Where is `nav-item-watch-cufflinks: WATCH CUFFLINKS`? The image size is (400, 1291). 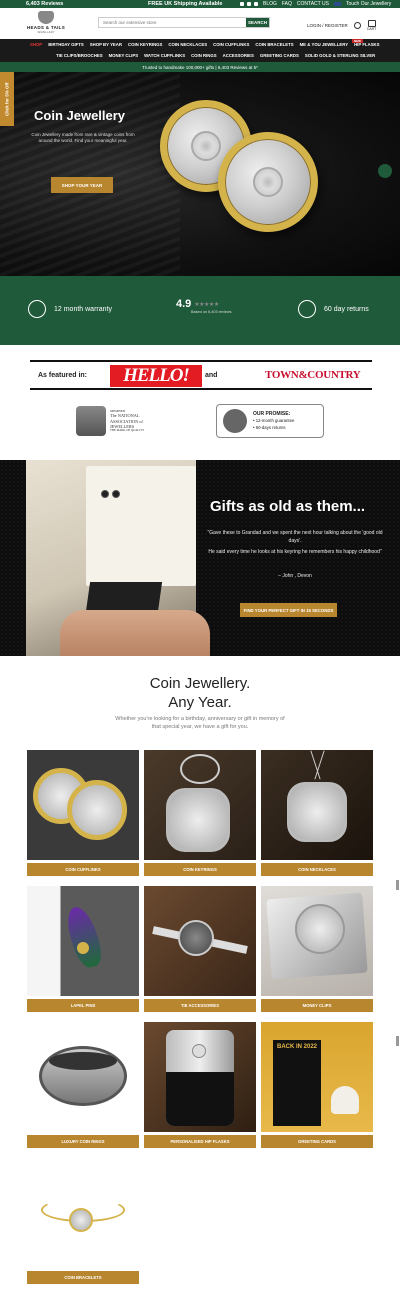
nav-item-watch-cufflinks: WATCH CUFFLINKS is located at coordinates (164, 55).